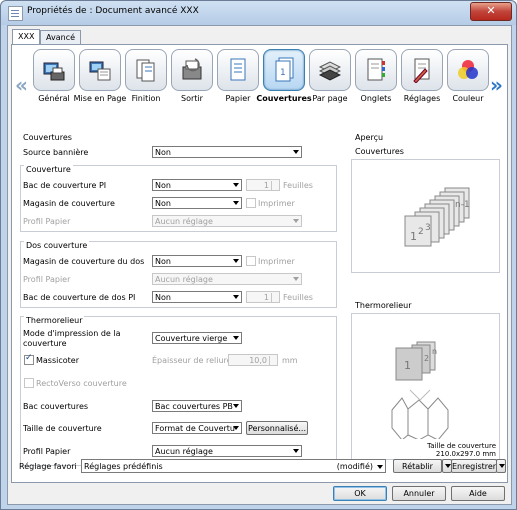 This screenshot has width=517, height=510. I want to click on group-title: Dos couverture, so click(57, 245).